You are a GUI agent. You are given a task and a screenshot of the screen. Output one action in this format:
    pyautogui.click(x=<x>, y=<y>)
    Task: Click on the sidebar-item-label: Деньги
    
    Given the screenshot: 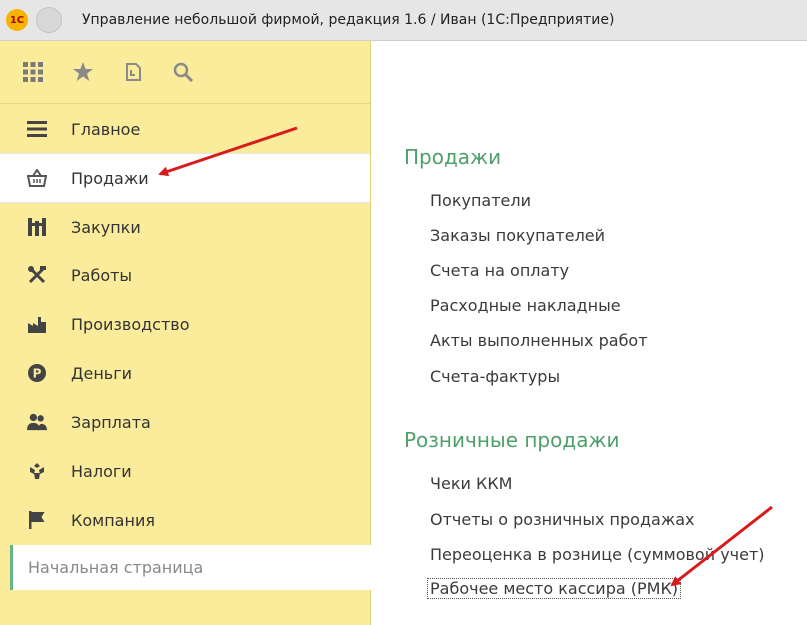 What is the action you would take?
    pyautogui.click(x=102, y=373)
    